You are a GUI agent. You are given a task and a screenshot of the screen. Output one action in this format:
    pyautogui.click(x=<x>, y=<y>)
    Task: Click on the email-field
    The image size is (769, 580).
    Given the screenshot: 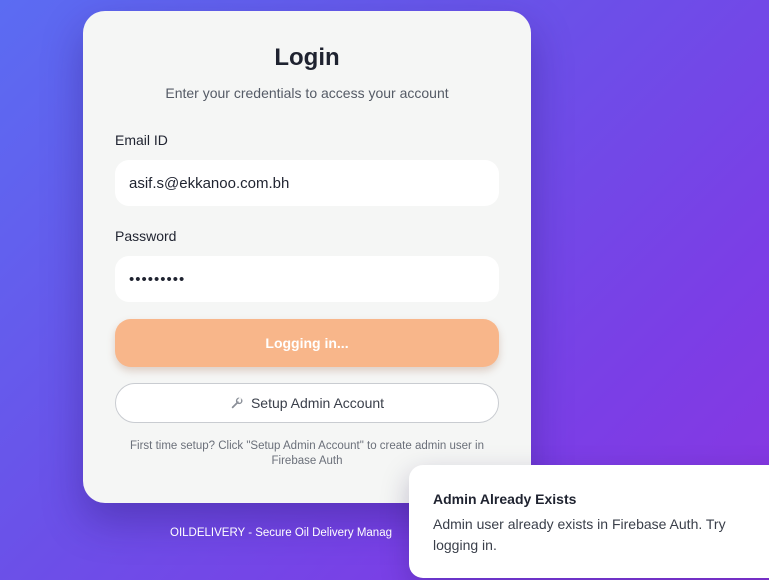 What is the action you would take?
    pyautogui.click(x=307, y=183)
    